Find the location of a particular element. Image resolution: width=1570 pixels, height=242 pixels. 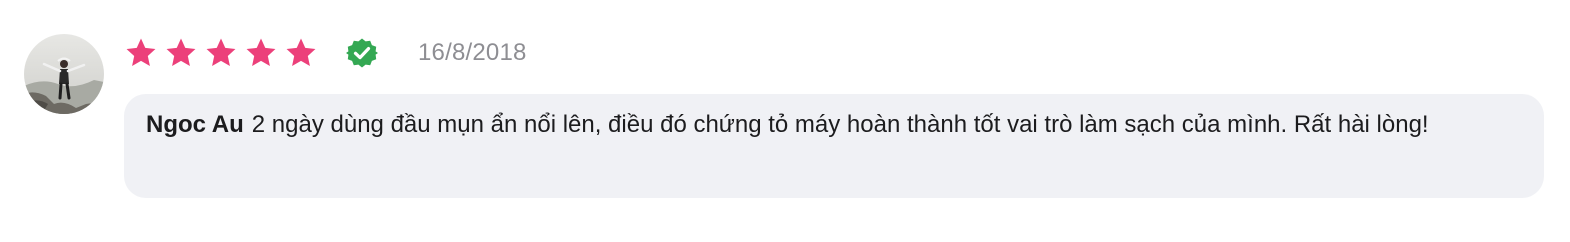

review-date: 16/8/2018 is located at coordinates (472, 52).